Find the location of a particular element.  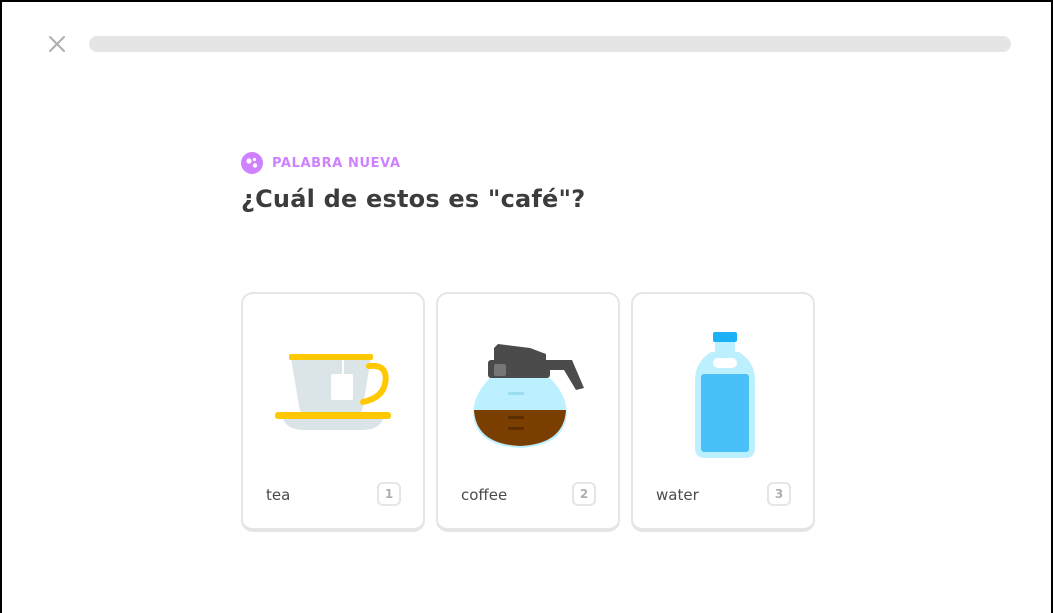

choice-card-water: water 3 is located at coordinates (723, 412).